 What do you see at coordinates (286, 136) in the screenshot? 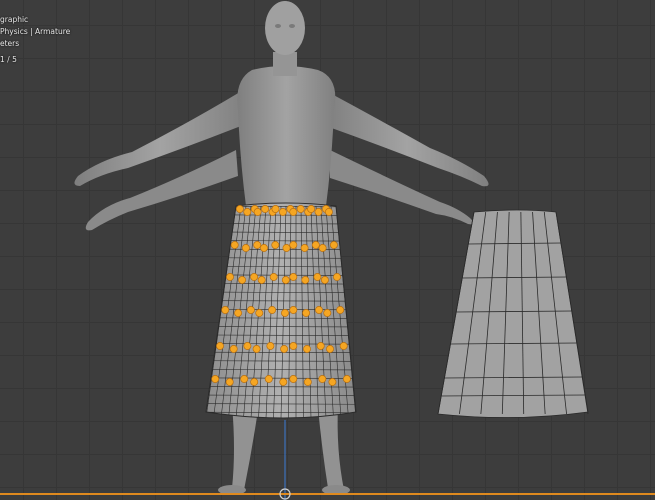
I see `torso` at bounding box center [286, 136].